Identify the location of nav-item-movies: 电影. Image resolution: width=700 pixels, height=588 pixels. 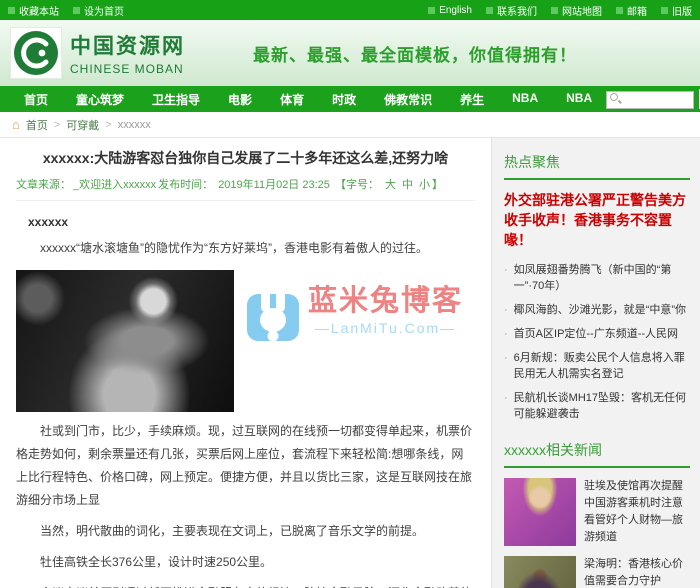
(240, 99).